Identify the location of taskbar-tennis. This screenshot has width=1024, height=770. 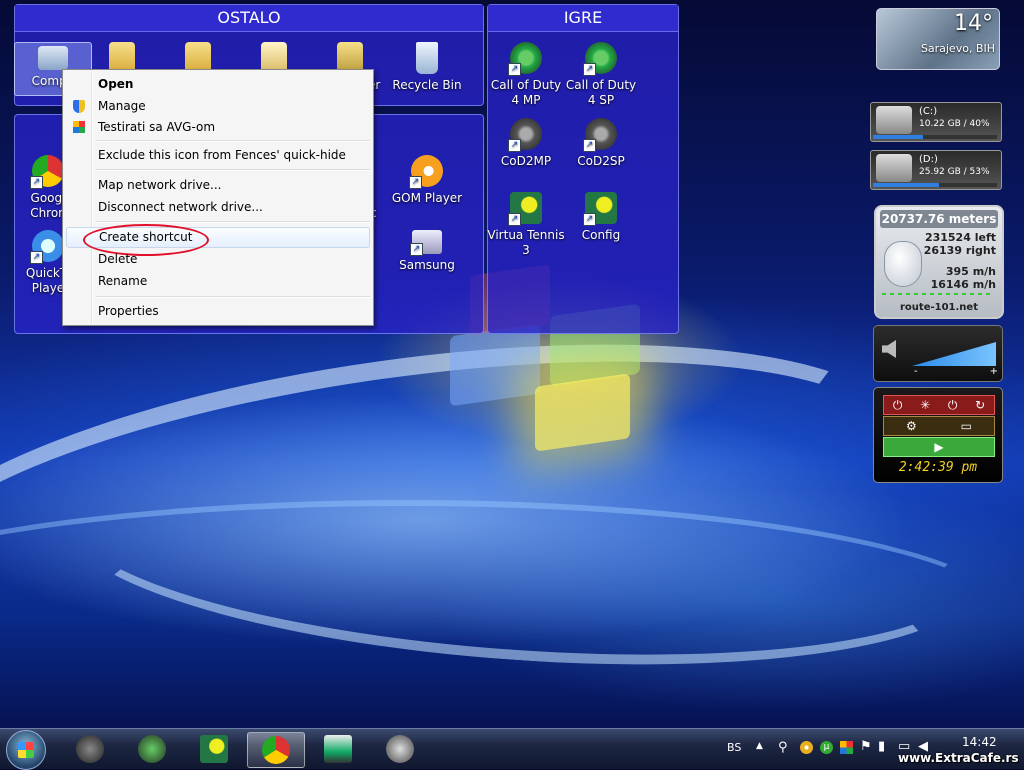
(214, 749).